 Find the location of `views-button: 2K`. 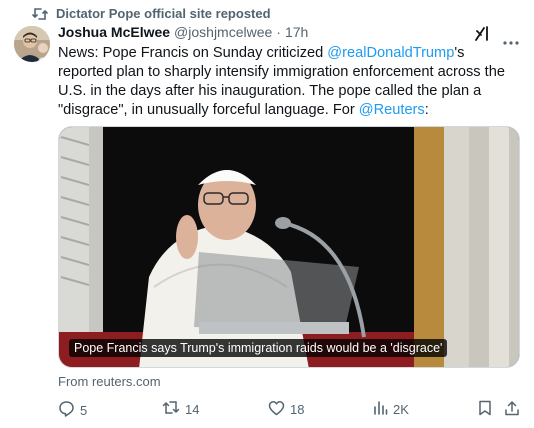

views-button: 2K is located at coordinates (391, 409).